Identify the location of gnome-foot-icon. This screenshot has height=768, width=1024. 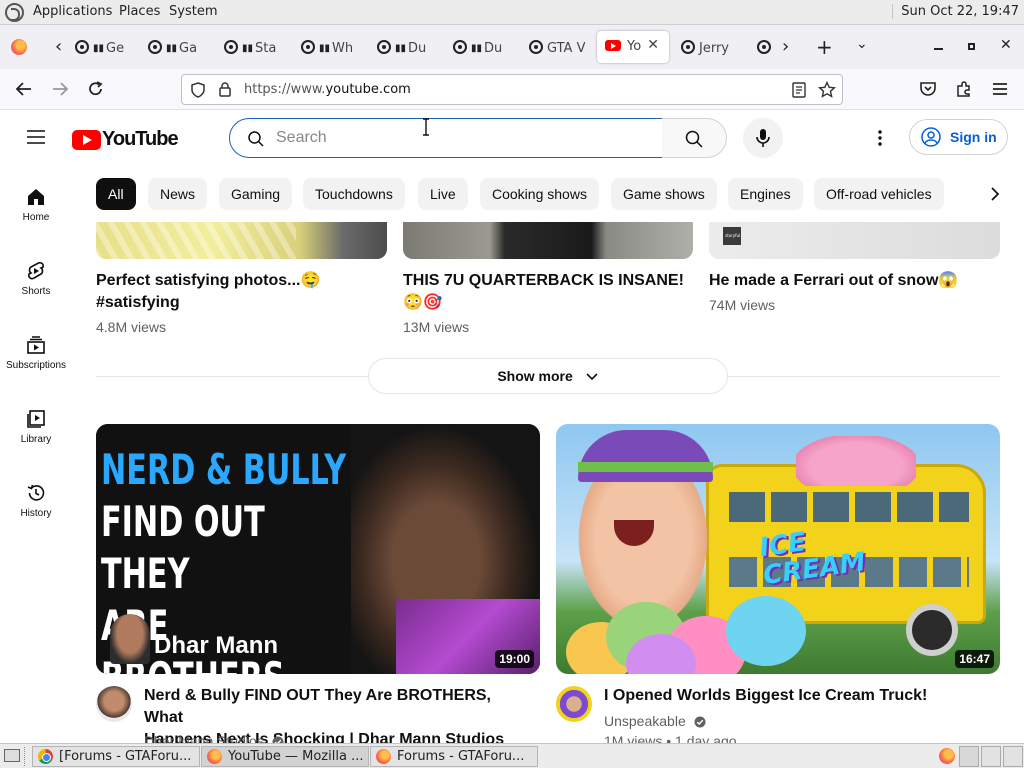
(14, 12).